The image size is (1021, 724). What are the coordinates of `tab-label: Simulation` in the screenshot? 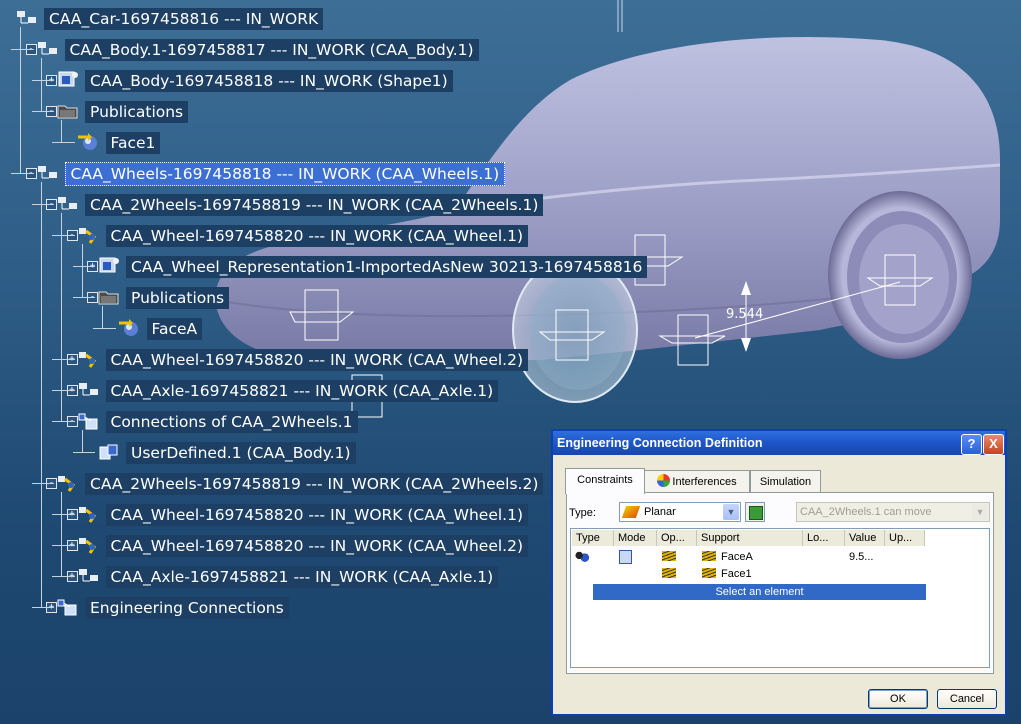 It's located at (785, 482).